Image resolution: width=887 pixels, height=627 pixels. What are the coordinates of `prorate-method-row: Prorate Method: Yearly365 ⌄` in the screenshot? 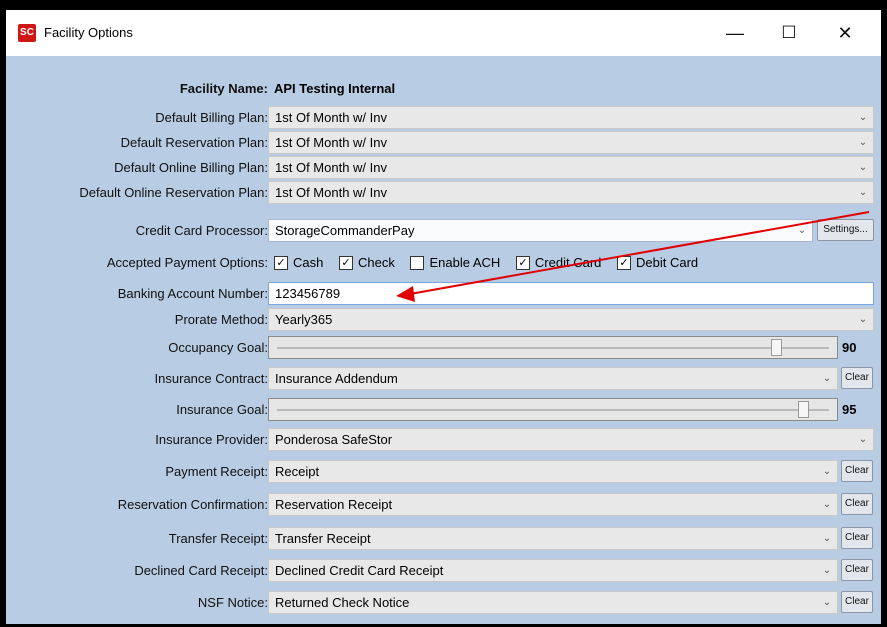 It's located at (443, 319).